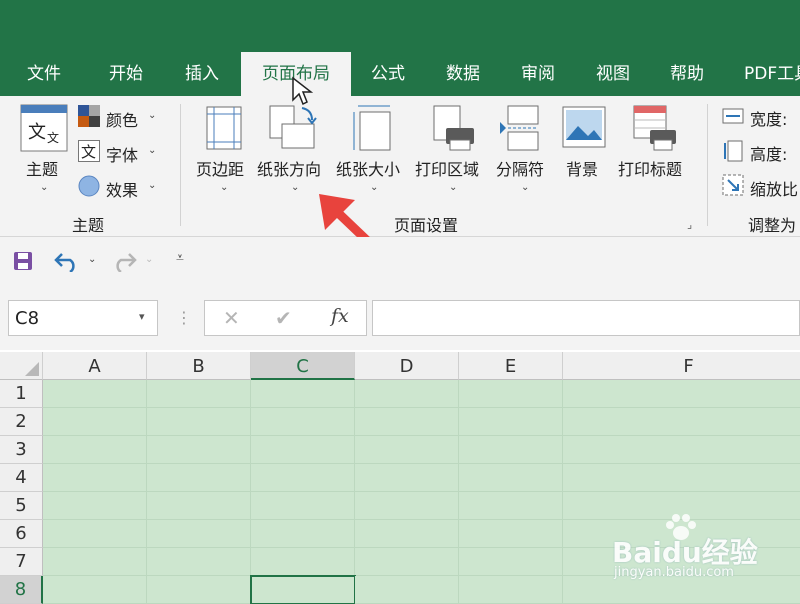 The image size is (800, 604). Describe the element at coordinates (21, 366) in the screenshot. I see `select-all-corner` at that location.